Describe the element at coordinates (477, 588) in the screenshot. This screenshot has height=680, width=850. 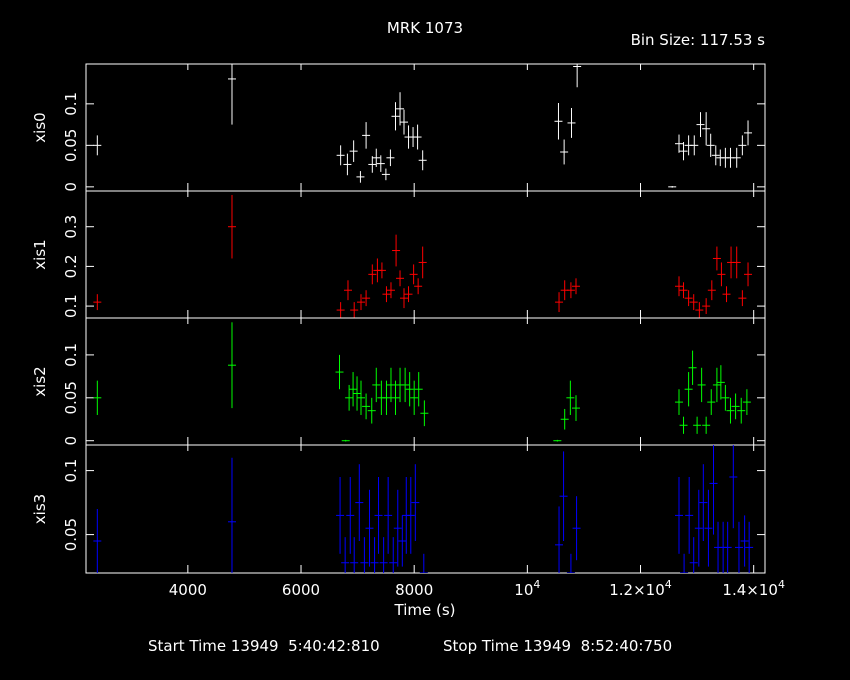
I see `x-axis: 4000 6000 8000 104 1.2×104 1.4×104` at that location.